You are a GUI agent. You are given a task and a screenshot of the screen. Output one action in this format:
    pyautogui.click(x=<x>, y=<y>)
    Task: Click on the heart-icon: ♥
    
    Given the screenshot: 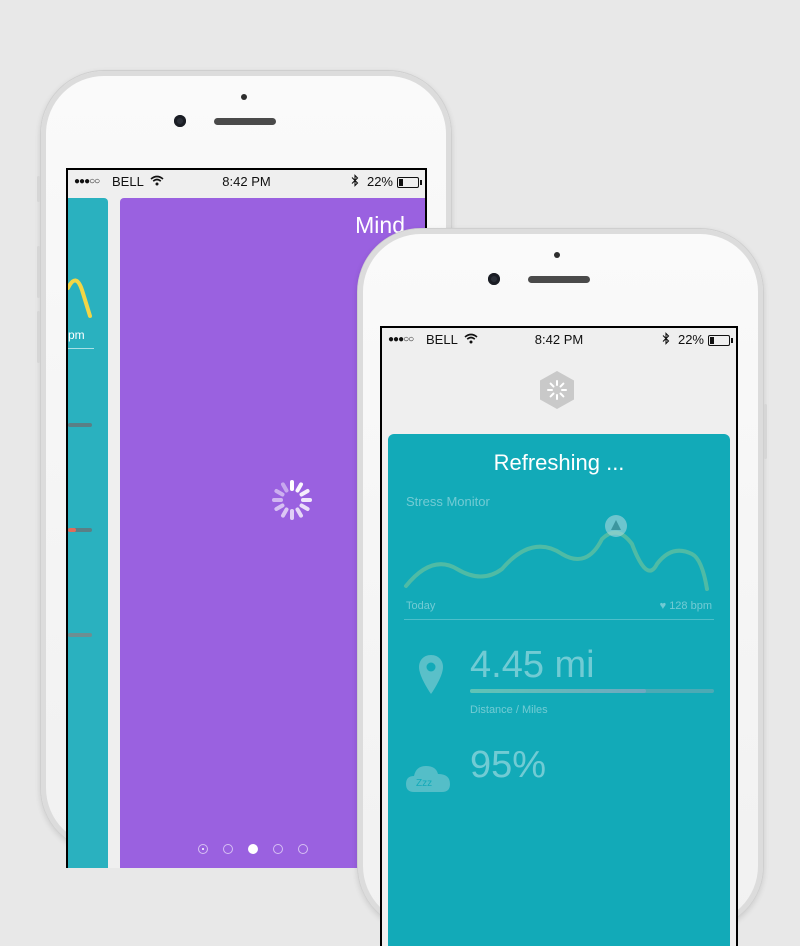 What is the action you would take?
    pyautogui.click(x=663, y=606)
    